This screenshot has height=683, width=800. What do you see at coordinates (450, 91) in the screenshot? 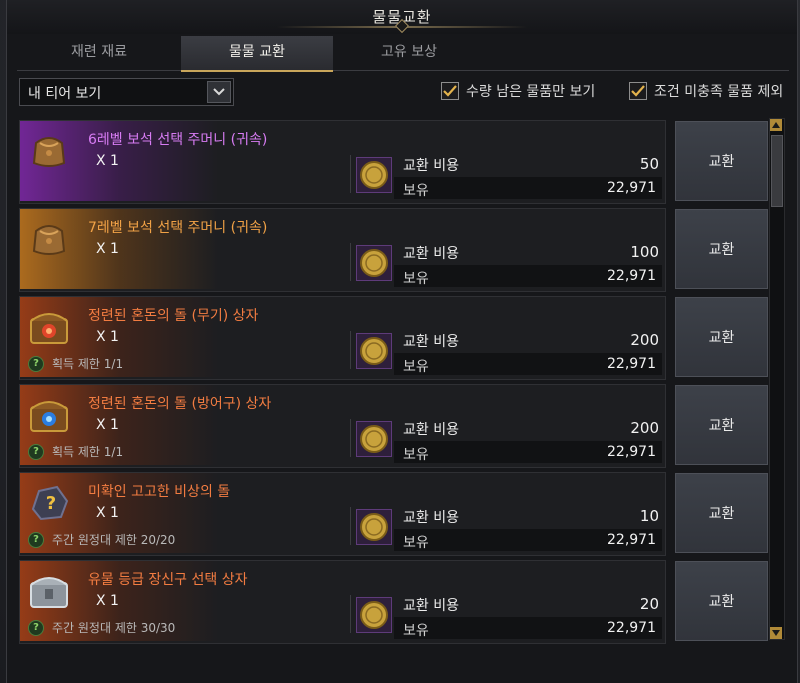
I see `remaining-only-checkbox` at bounding box center [450, 91].